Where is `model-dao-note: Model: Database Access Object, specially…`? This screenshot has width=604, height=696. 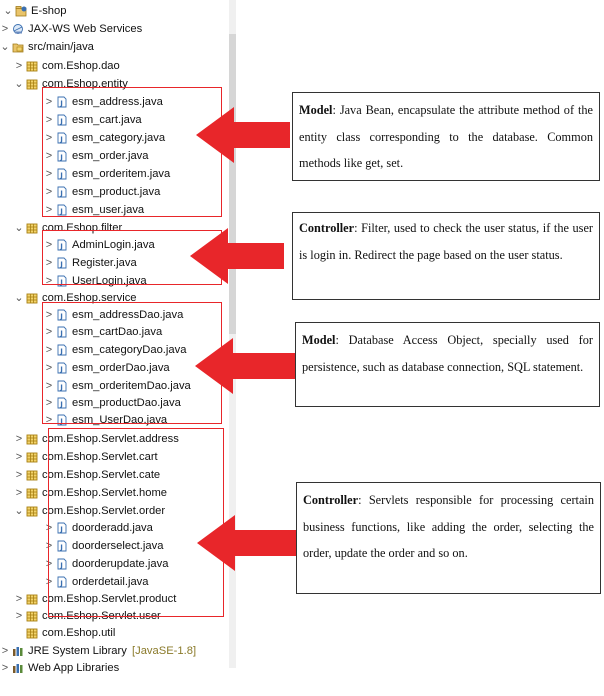
model-dao-note: Model: Database Access Object, specially… is located at coordinates (447, 364).